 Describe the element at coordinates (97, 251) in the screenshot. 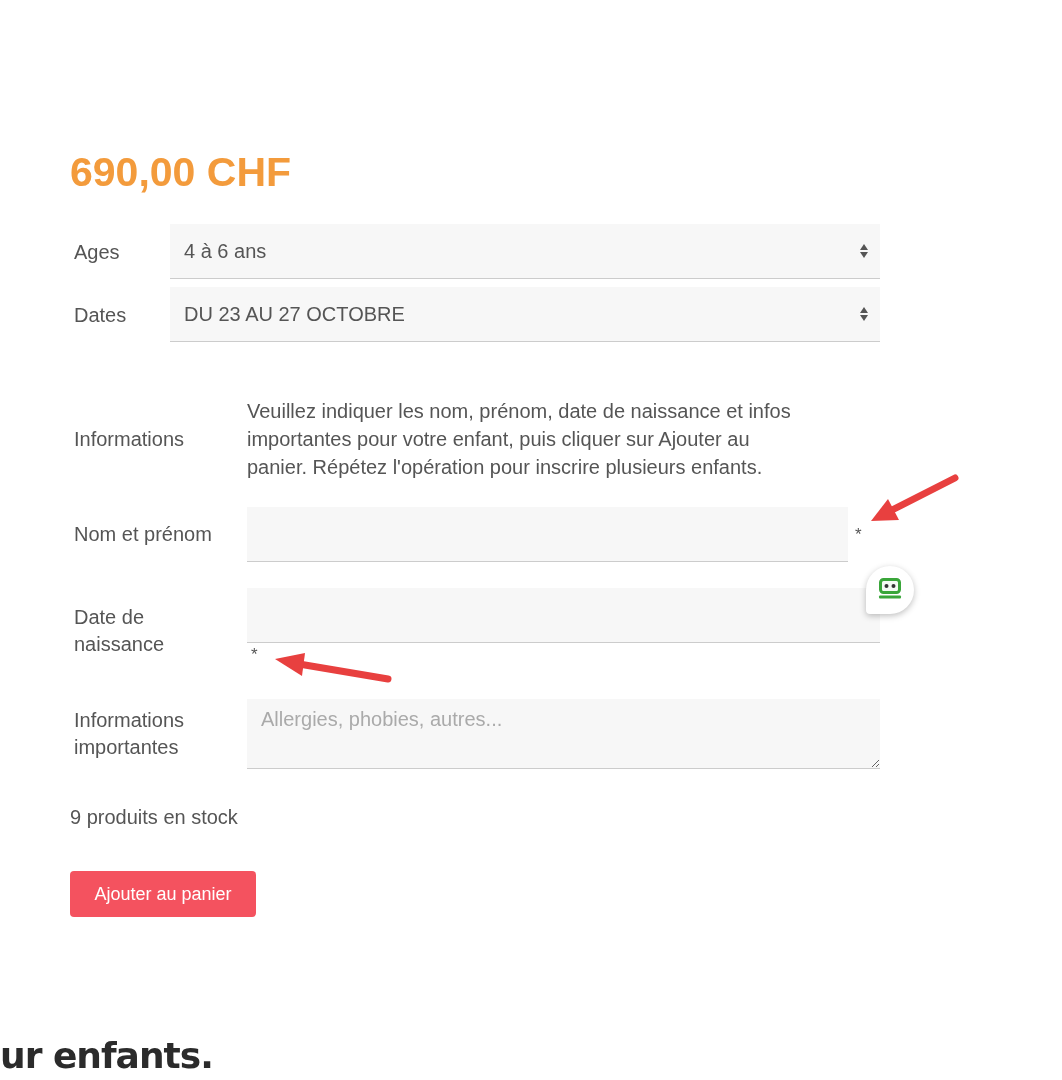

I see `option-label: Ages` at that location.